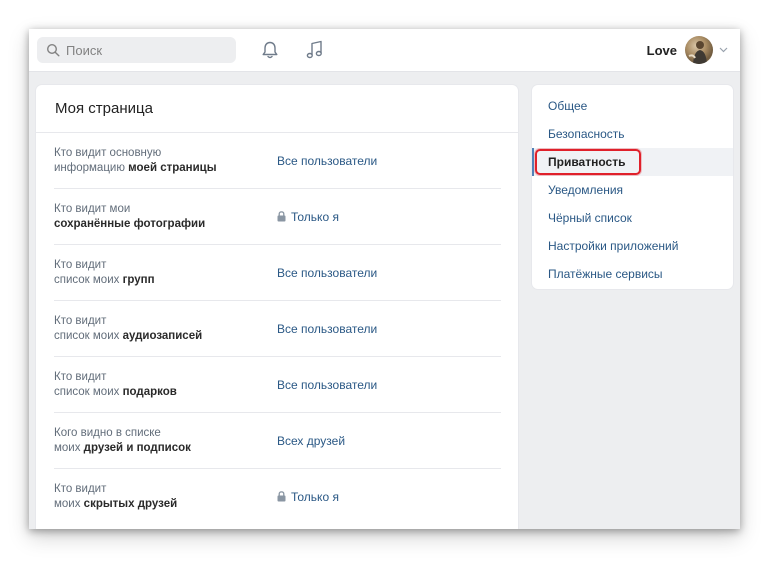 The image size is (768, 561). I want to click on setting-label-bold: моей страницы, so click(172, 167).